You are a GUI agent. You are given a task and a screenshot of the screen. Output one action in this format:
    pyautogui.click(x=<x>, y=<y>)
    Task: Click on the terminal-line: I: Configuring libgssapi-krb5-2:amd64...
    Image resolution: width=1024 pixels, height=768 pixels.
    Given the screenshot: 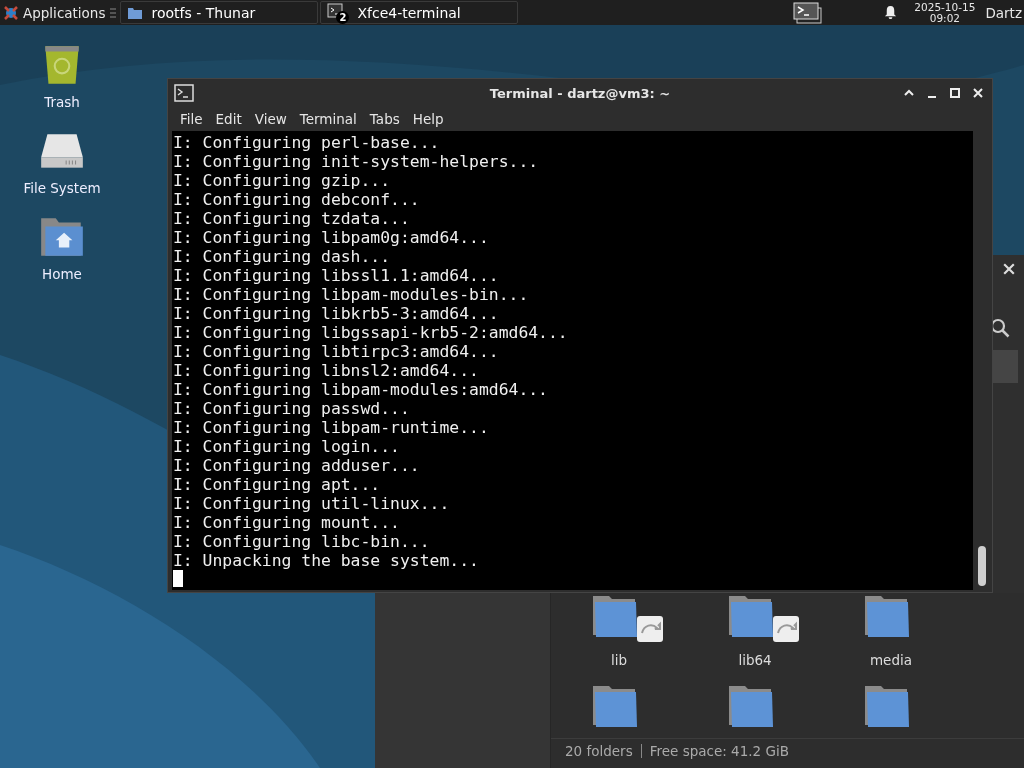 What is the action you would take?
    pyautogui.click(x=371, y=332)
    